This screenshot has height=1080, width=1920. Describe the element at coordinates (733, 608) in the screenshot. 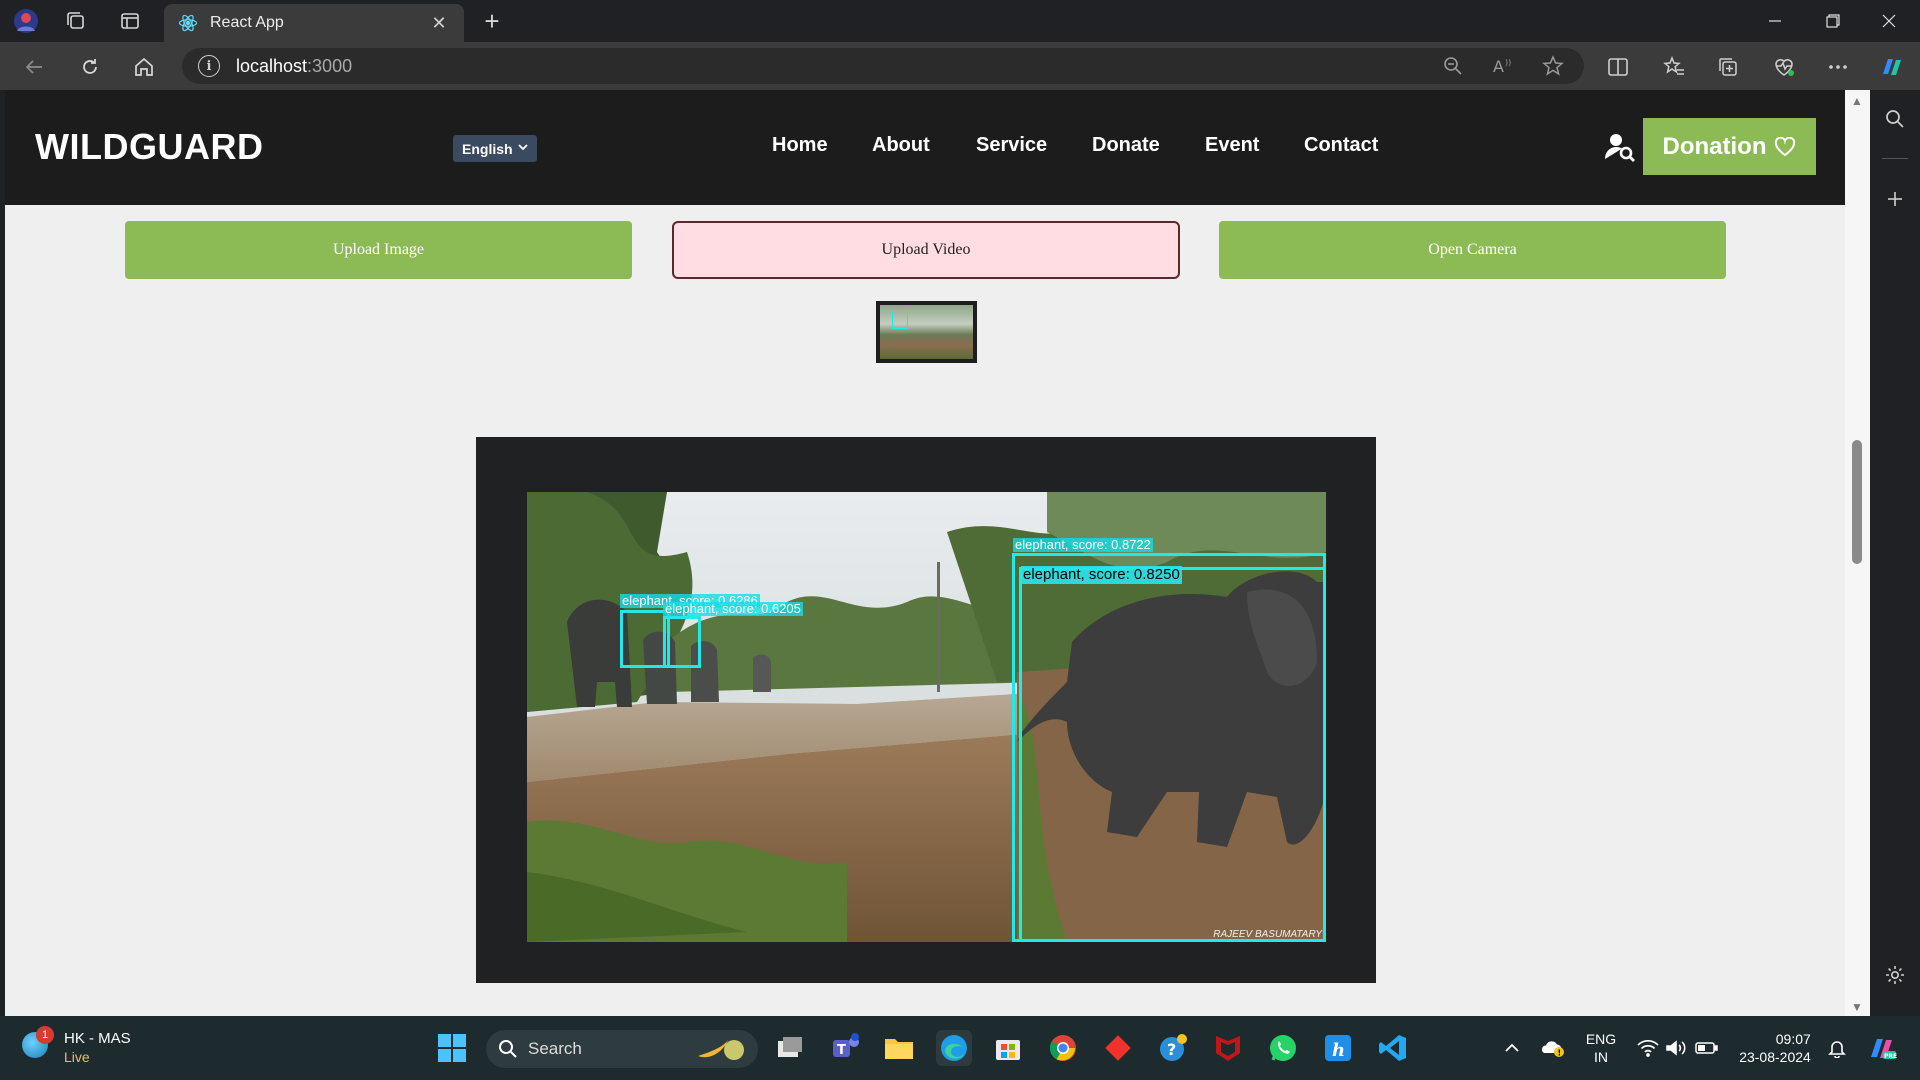

I see `detection-label: elephant, score: 0.6205` at that location.